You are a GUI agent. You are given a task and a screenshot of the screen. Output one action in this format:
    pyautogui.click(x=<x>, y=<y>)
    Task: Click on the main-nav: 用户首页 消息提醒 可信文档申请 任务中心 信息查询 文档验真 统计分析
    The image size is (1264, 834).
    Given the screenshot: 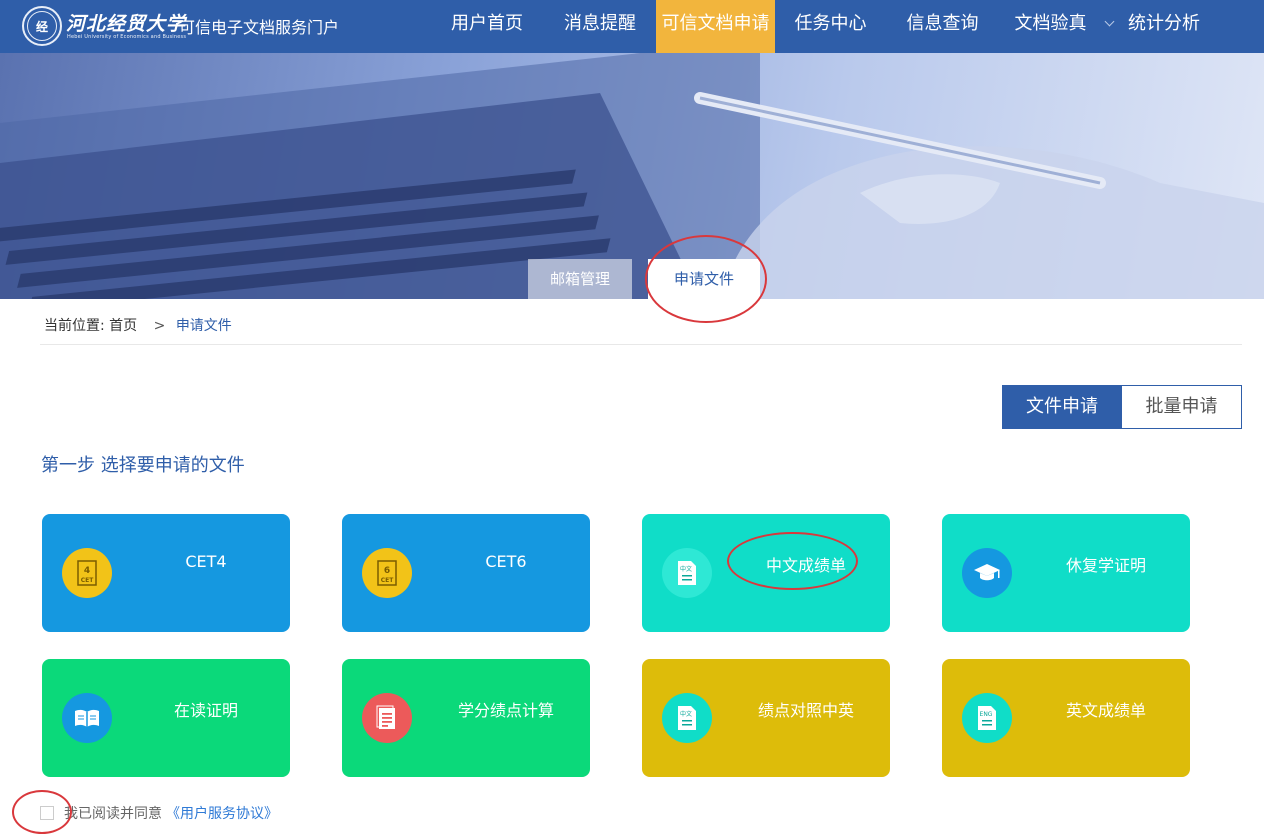 What is the action you would take?
    pyautogui.click(x=821, y=26)
    